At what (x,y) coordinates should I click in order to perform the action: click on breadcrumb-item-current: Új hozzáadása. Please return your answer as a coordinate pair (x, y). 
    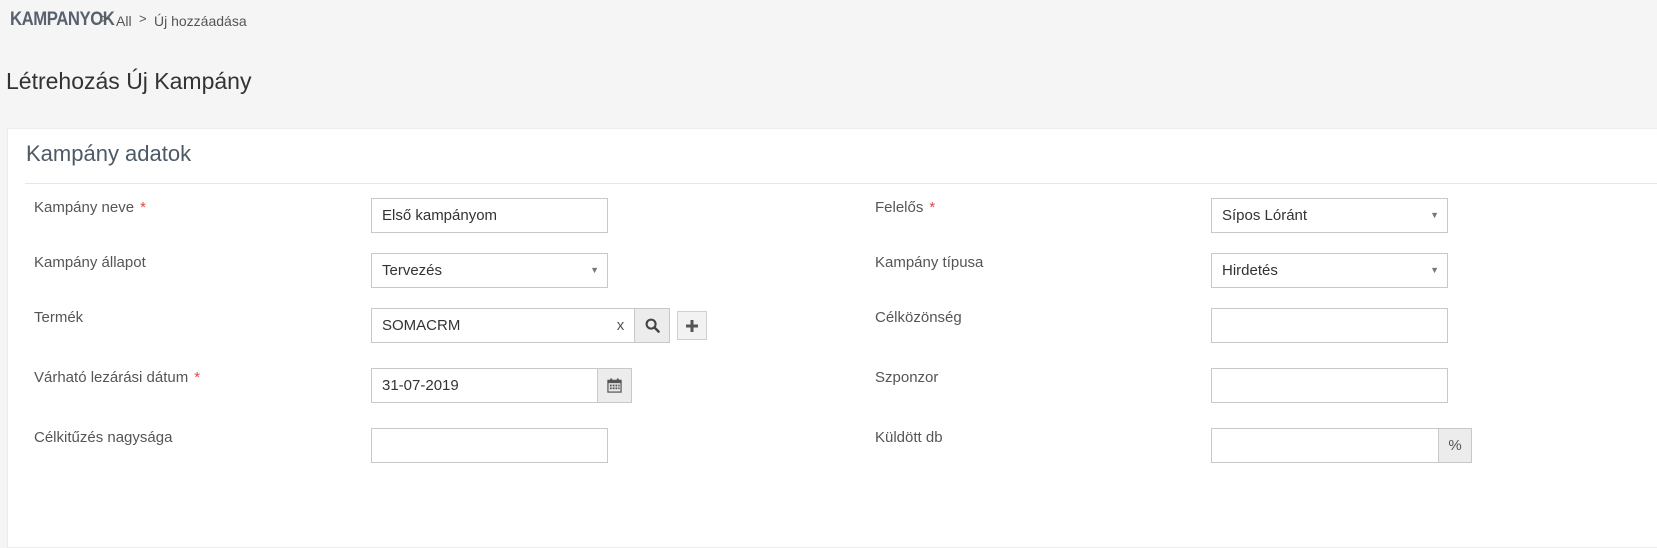
    Looking at the image, I should click on (200, 21).